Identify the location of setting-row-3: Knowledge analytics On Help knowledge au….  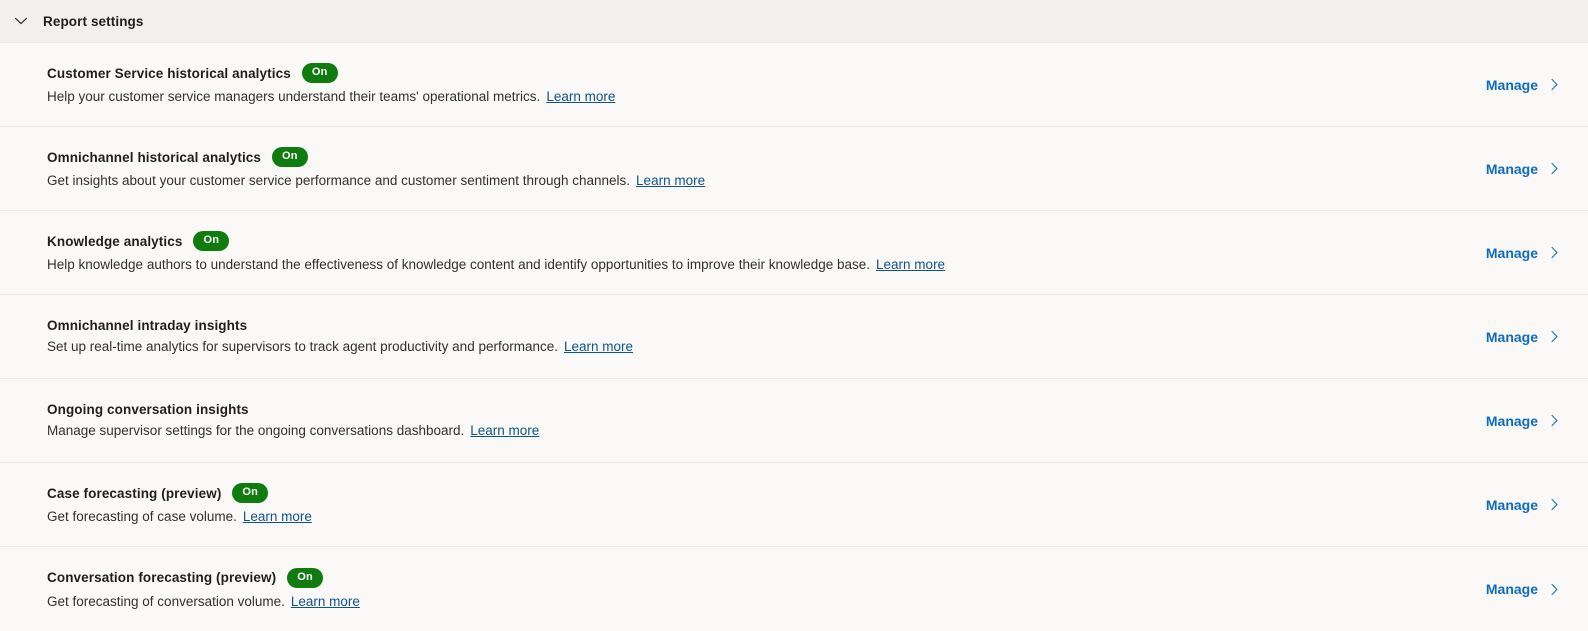
(794, 253).